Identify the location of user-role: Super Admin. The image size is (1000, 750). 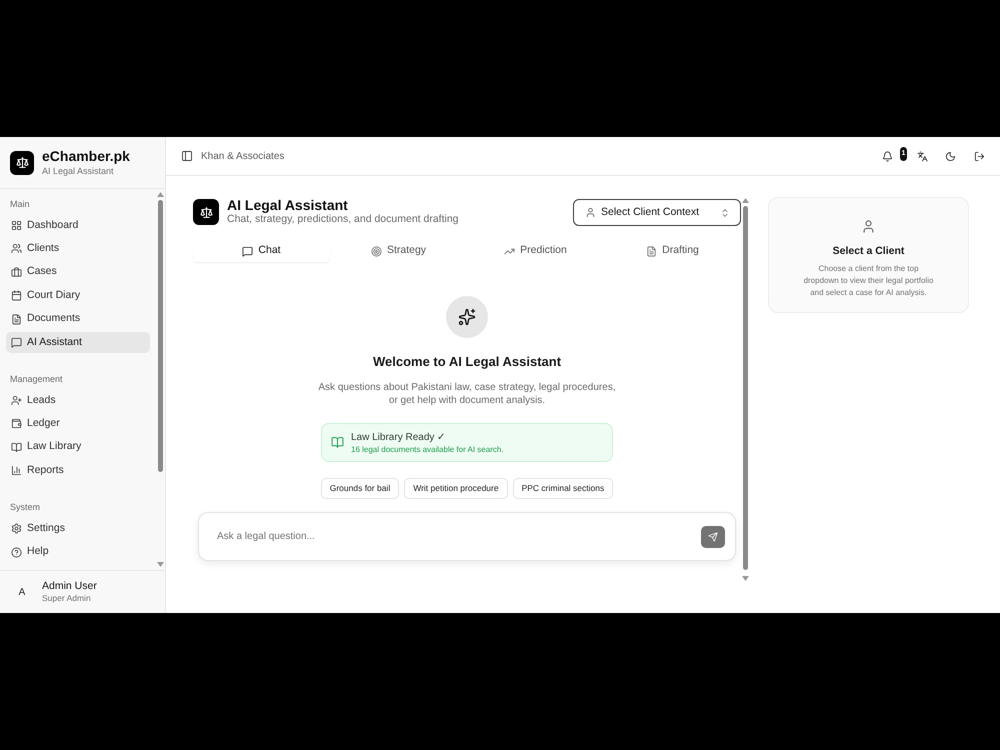
(67, 598).